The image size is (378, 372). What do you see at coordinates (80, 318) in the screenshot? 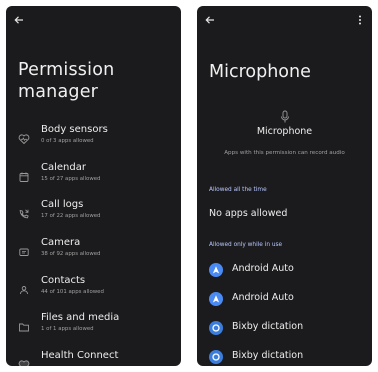
I see `permission-label: Files and media` at bounding box center [80, 318].